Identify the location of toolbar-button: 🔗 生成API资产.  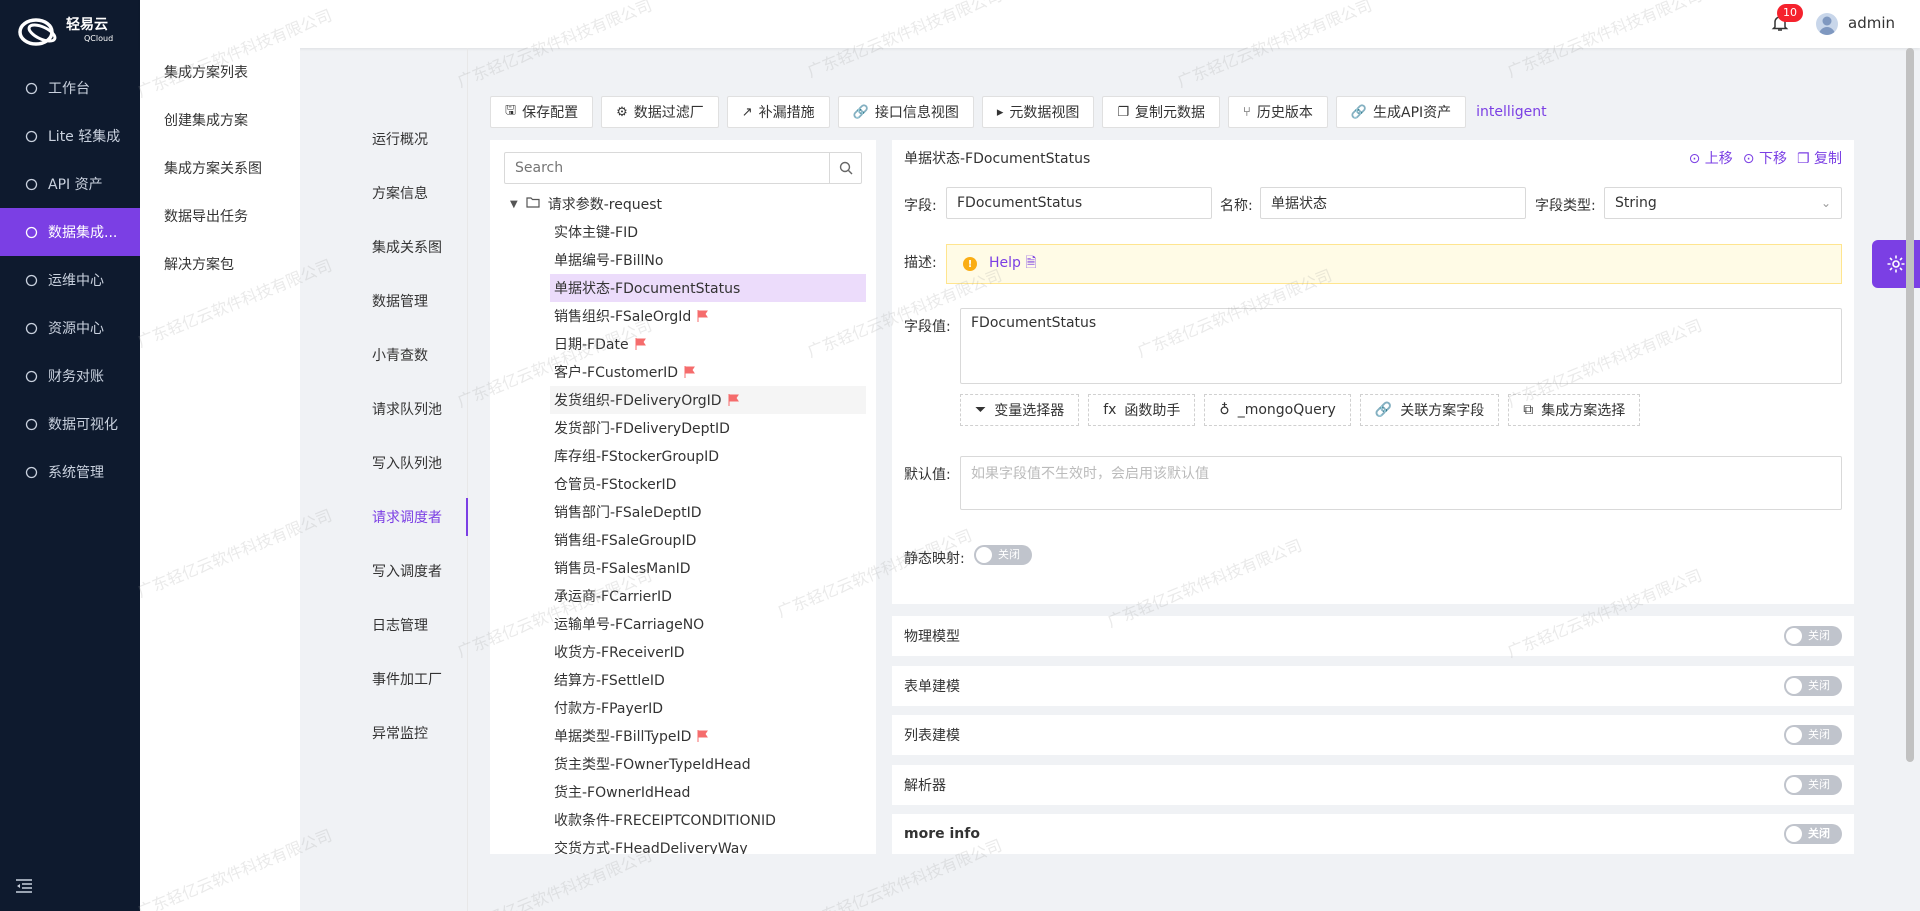
(1401, 112).